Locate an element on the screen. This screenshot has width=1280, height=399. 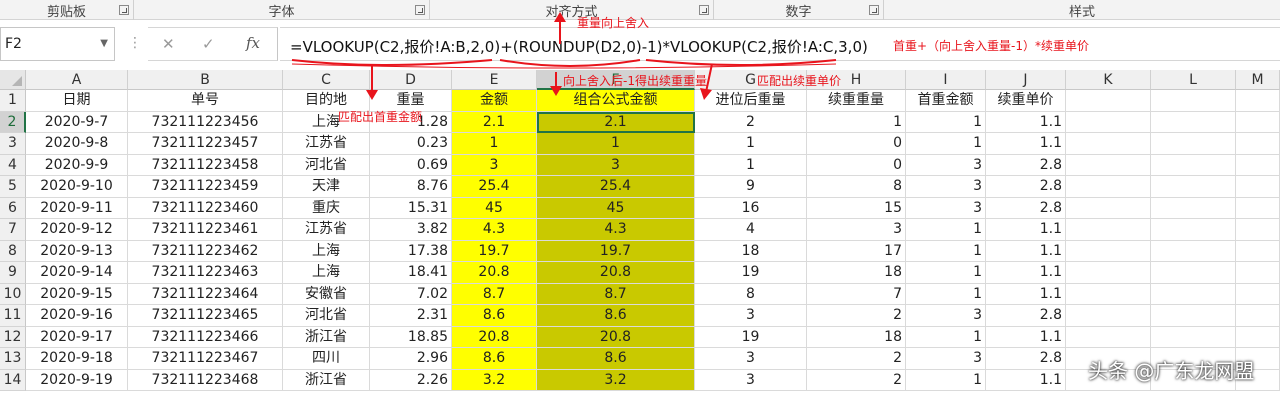
table-cell: 江苏省 is located at coordinates (326, 144).